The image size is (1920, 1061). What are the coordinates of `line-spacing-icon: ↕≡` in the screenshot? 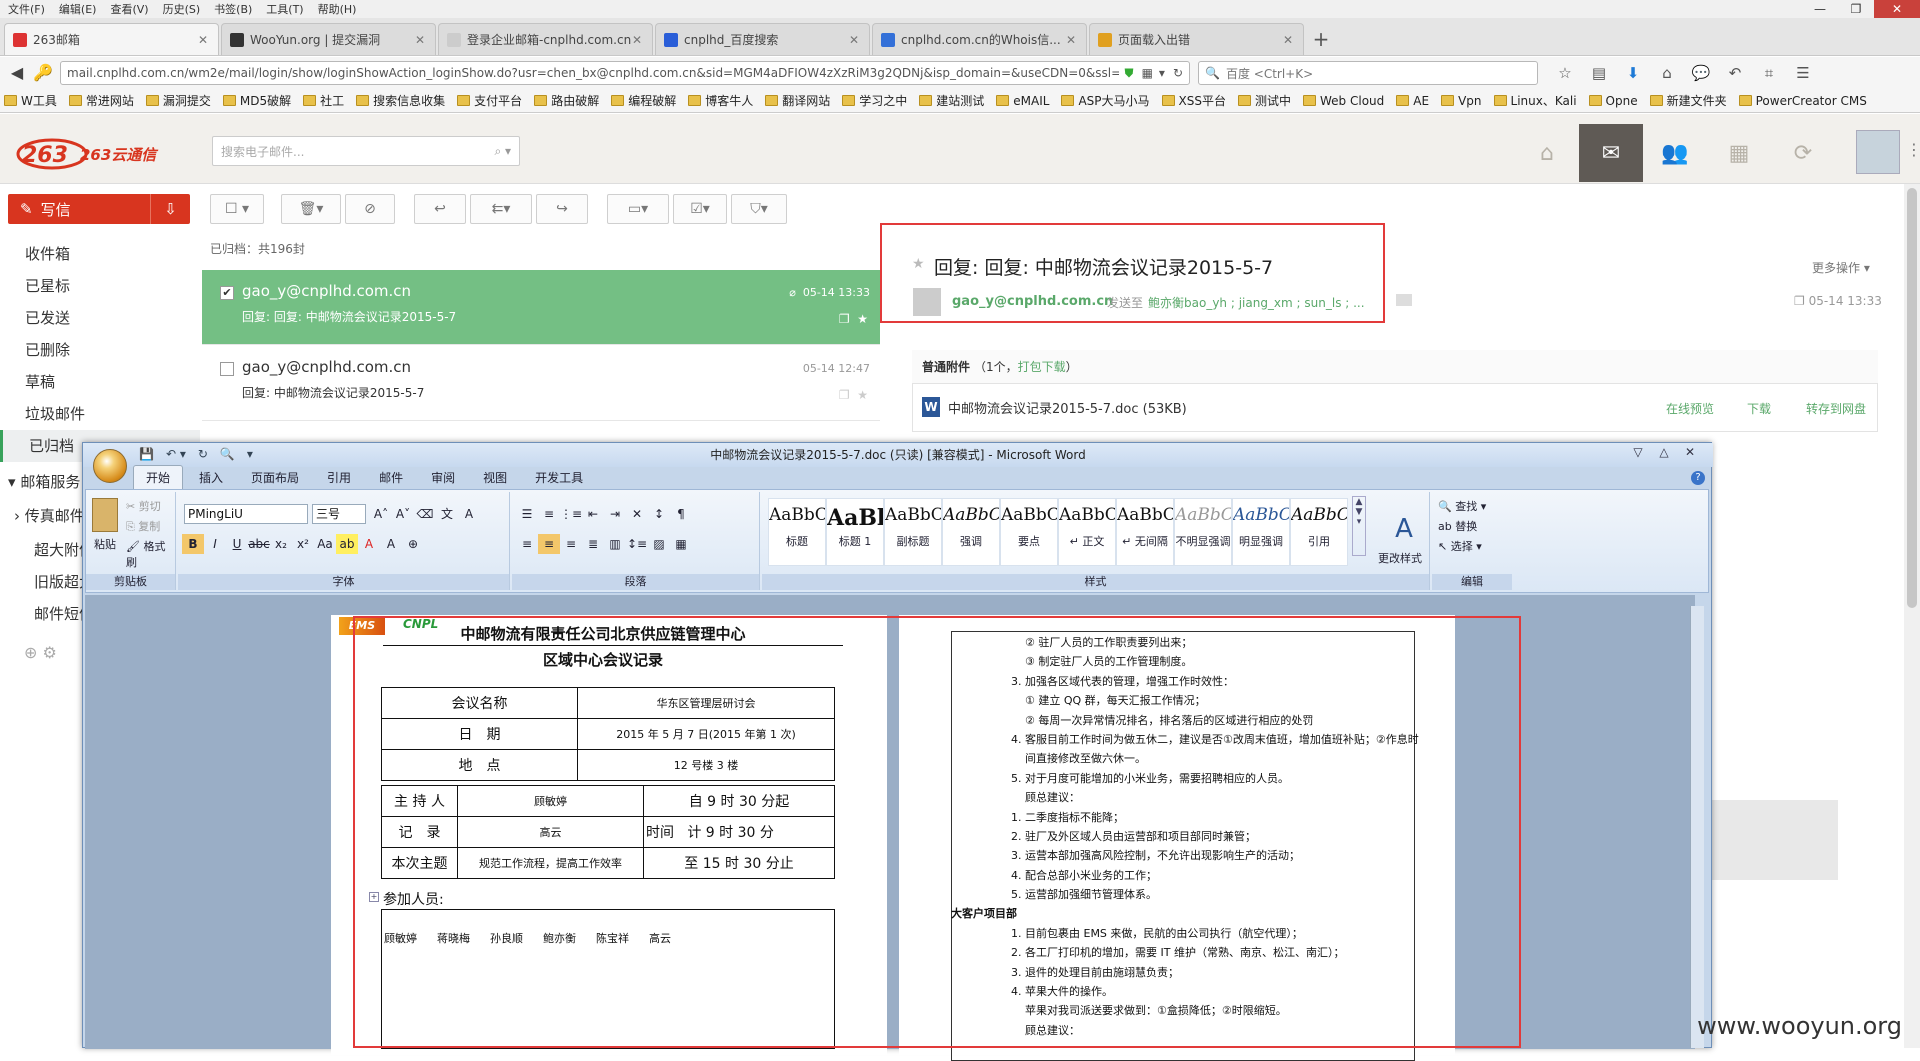 It's located at (637, 544).